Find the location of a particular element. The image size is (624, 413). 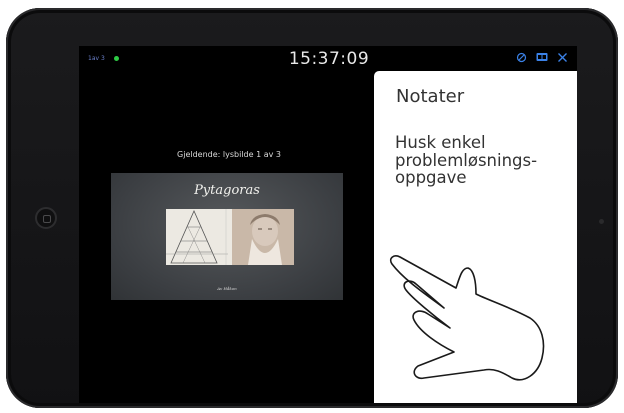

current-slide-label: Gjeldende: lysbilde 1 av 3 is located at coordinates (229, 154).